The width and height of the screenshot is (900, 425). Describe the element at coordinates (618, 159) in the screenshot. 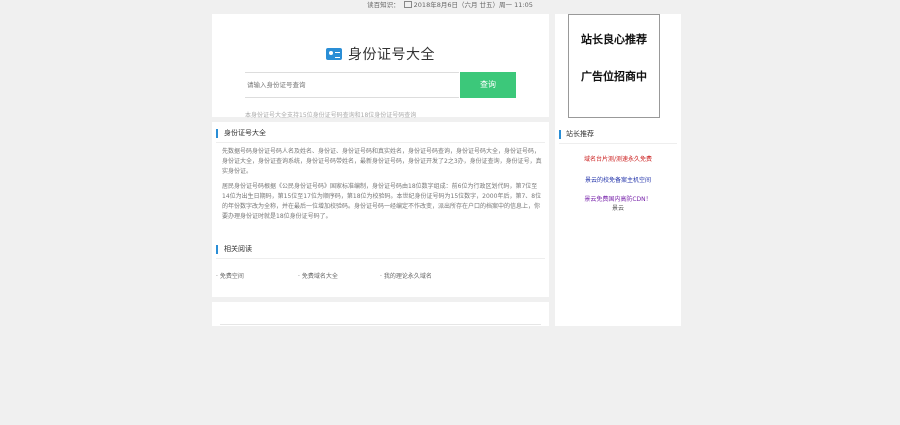

I see `sidebar-link: 域名台片测/测速永久免费` at that location.